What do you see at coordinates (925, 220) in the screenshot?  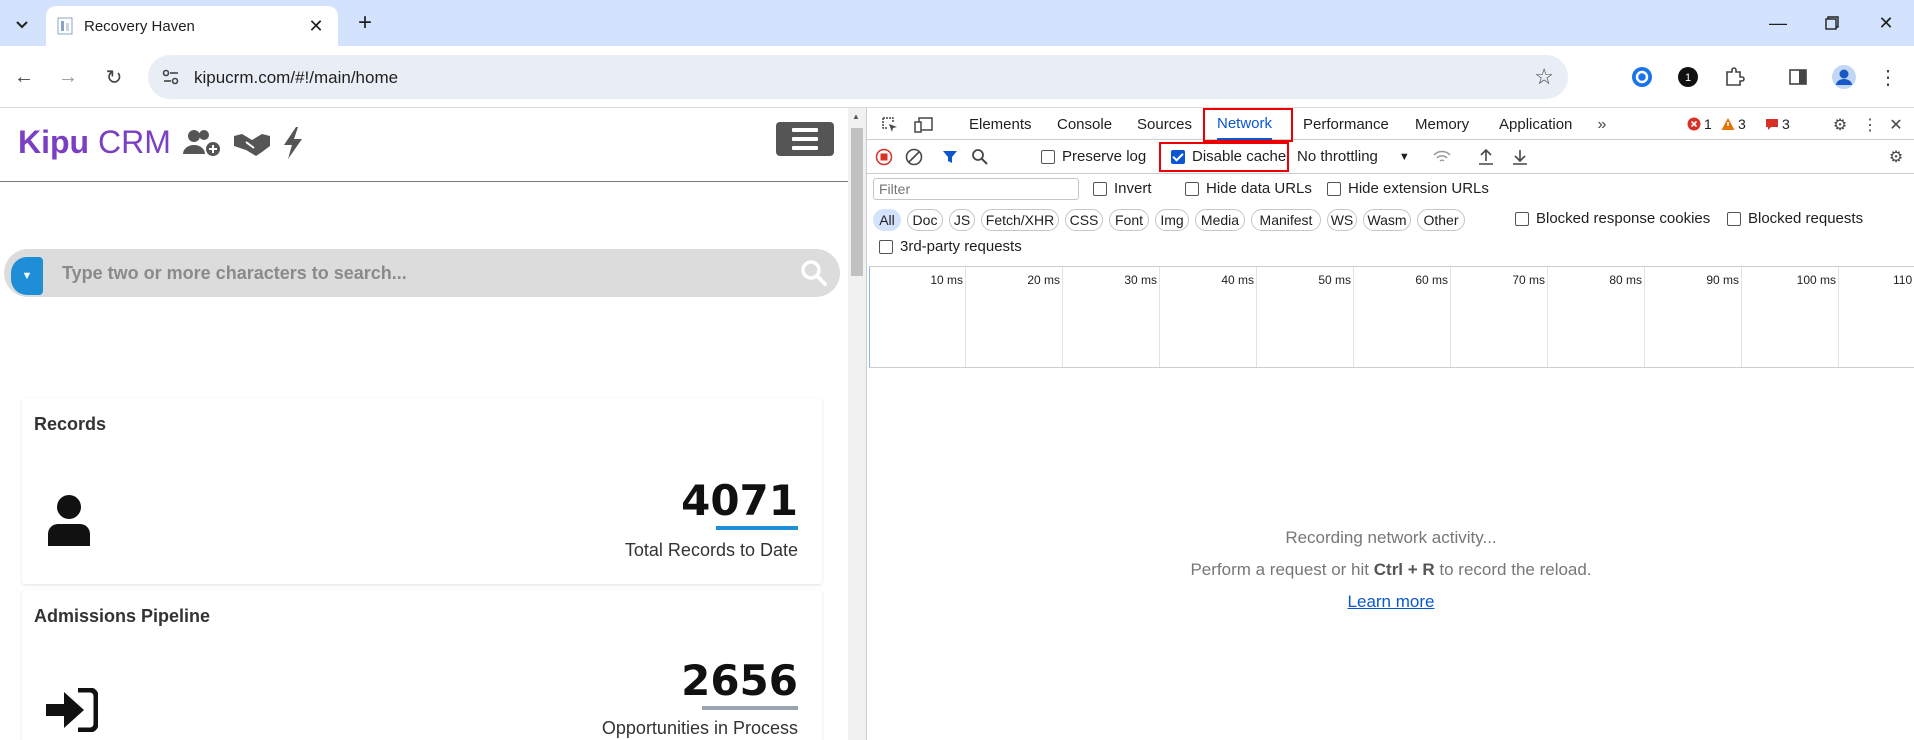 I see `type-filter-doc: Doc` at bounding box center [925, 220].